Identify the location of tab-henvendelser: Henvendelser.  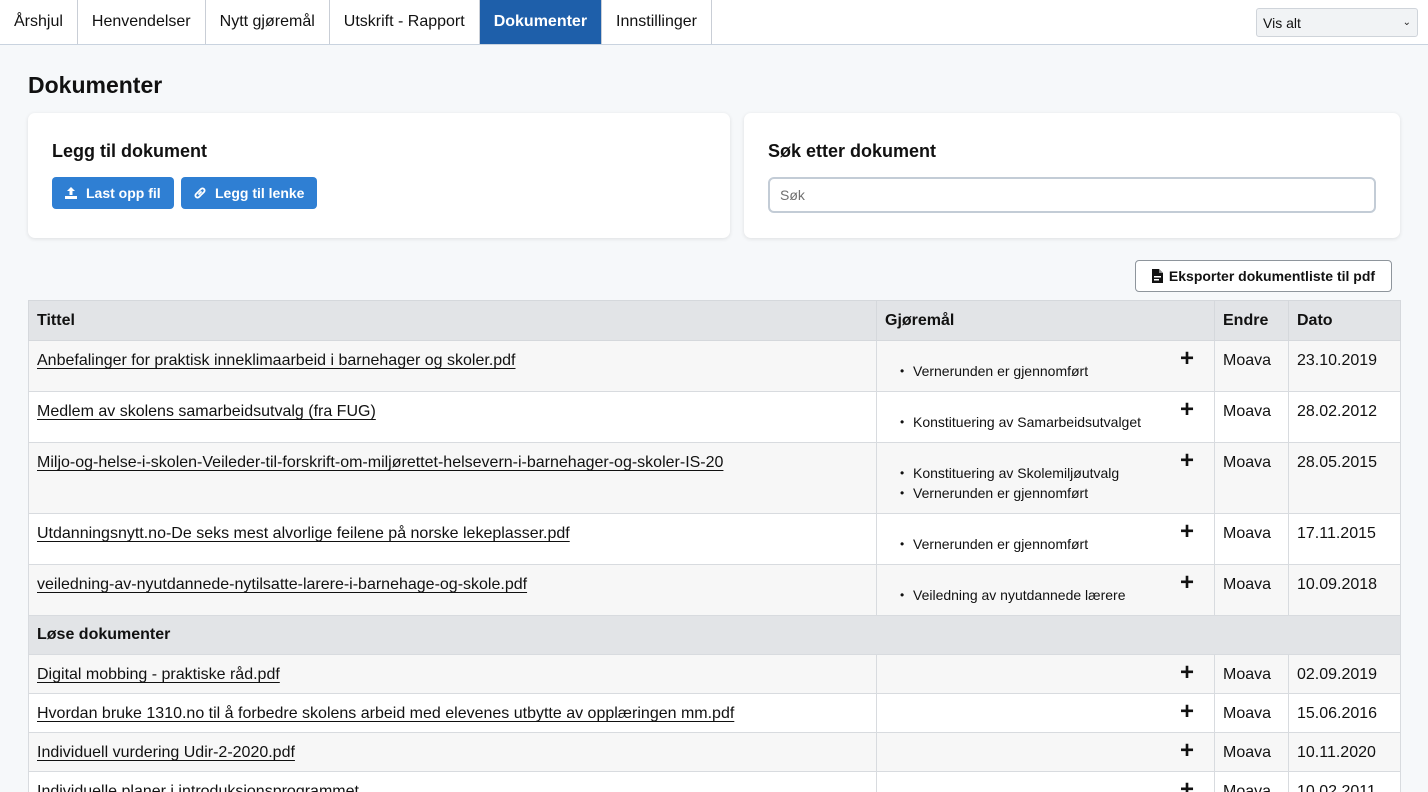
(142, 22).